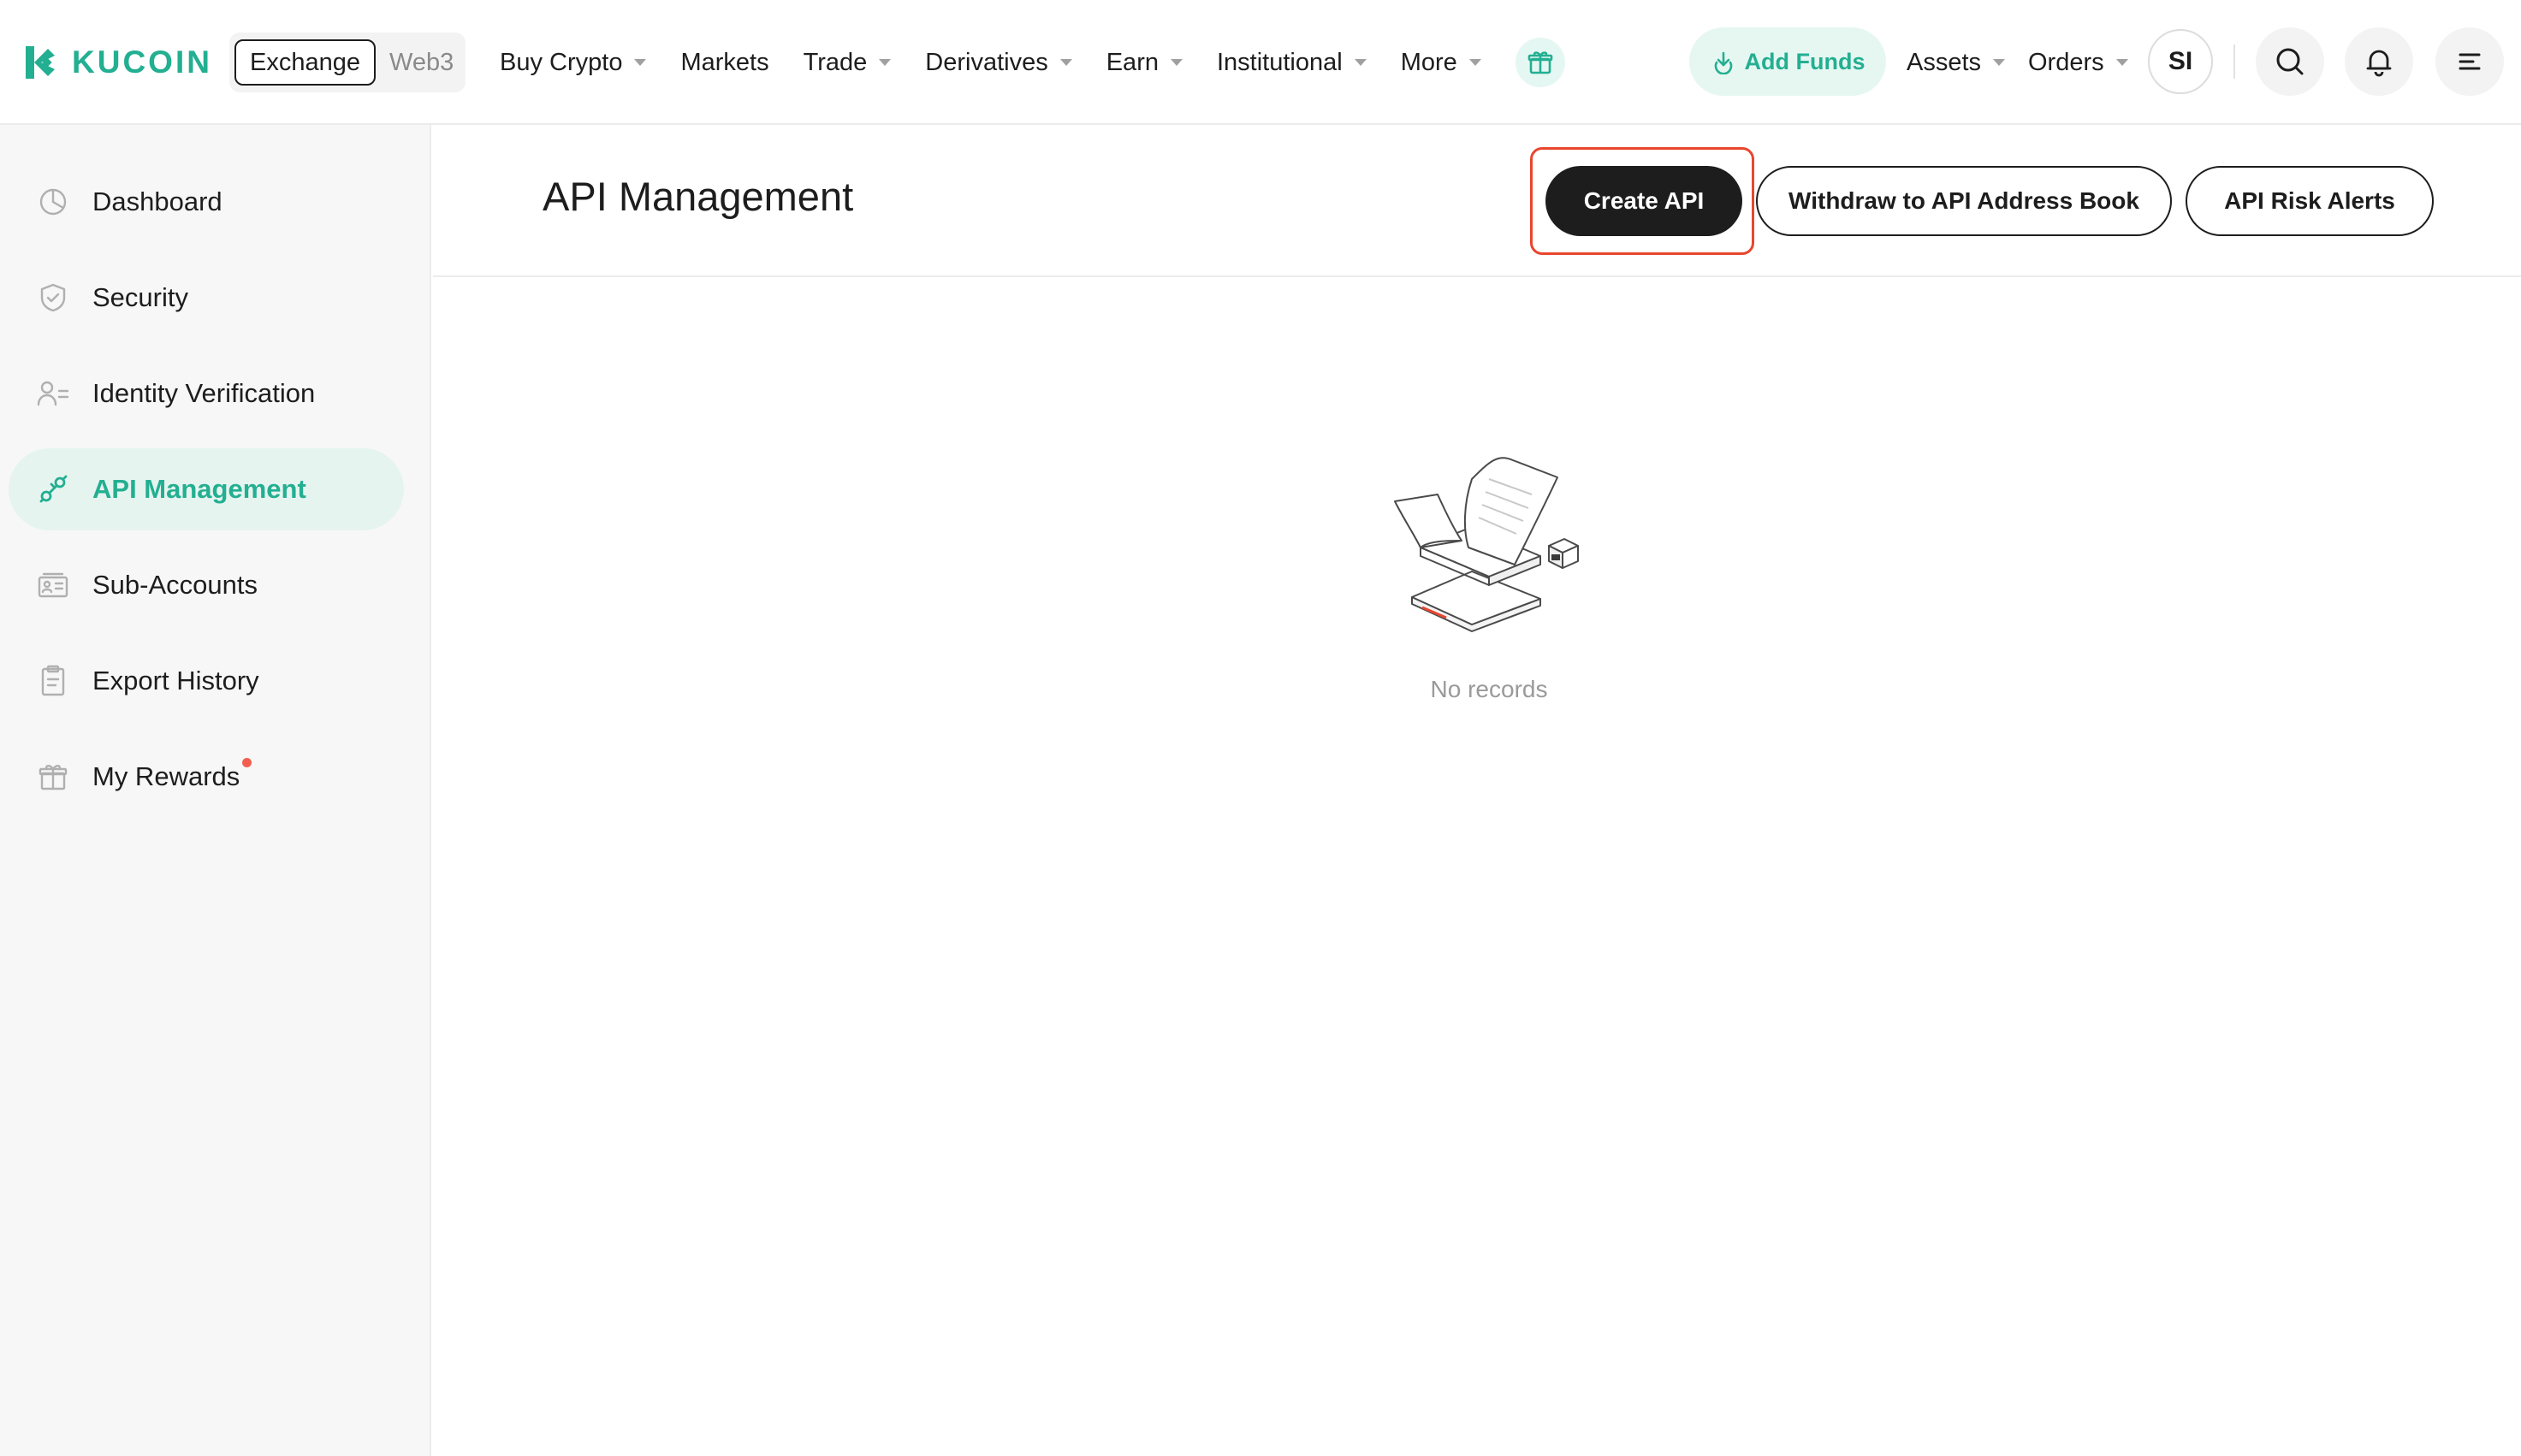  I want to click on sidebar-item-my-rewards: My Rewards, so click(206, 777).